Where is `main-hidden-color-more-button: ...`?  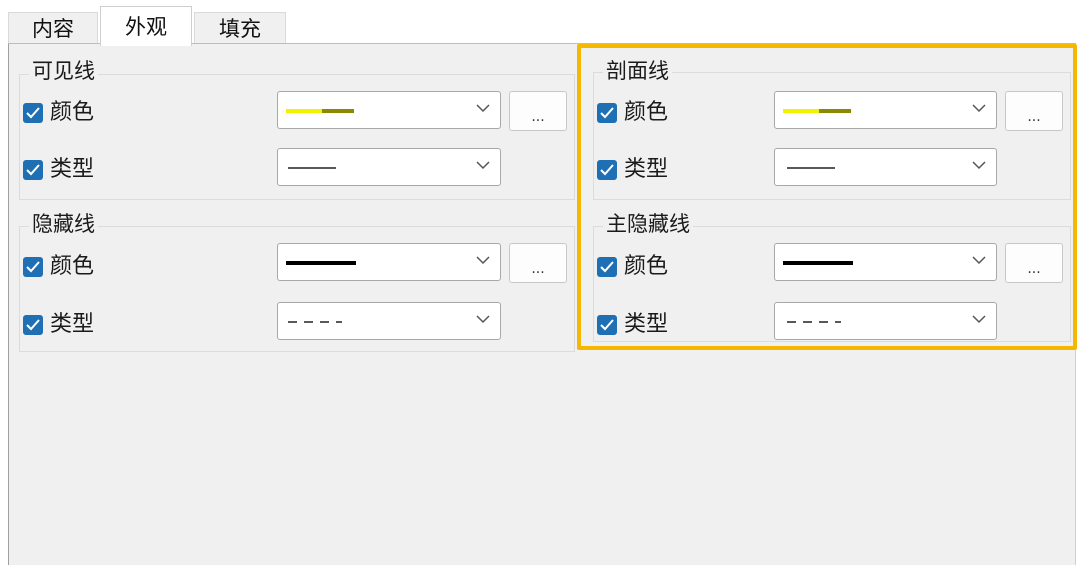
main-hidden-color-more-button: ... is located at coordinates (1034, 263).